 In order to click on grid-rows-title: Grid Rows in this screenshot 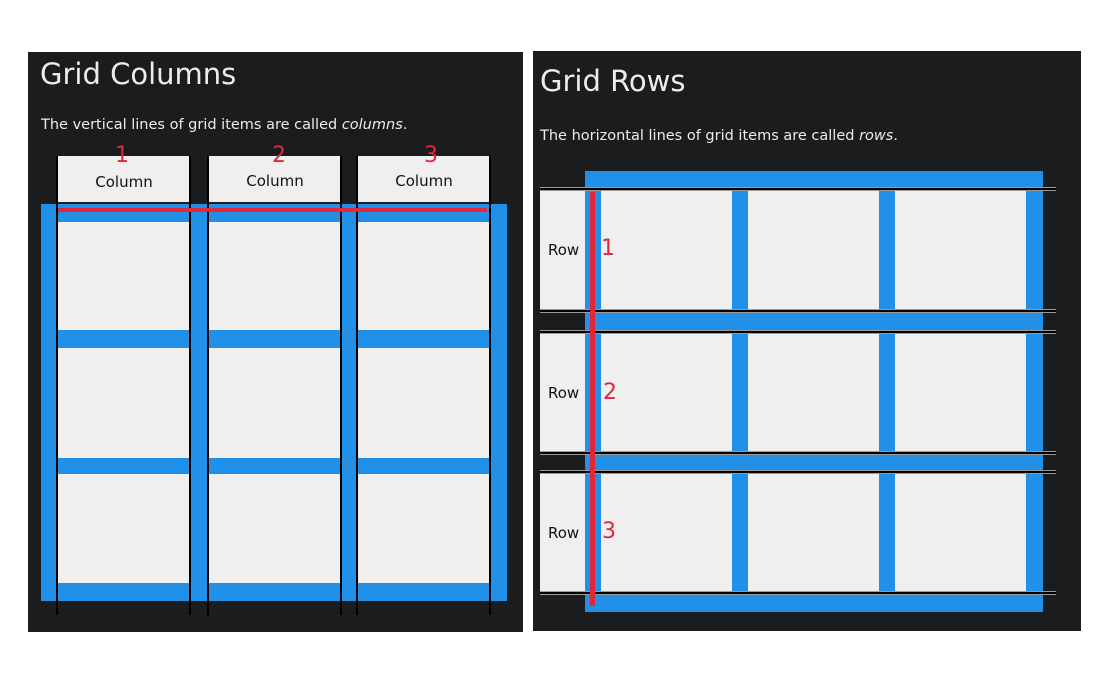, I will do `click(613, 81)`.